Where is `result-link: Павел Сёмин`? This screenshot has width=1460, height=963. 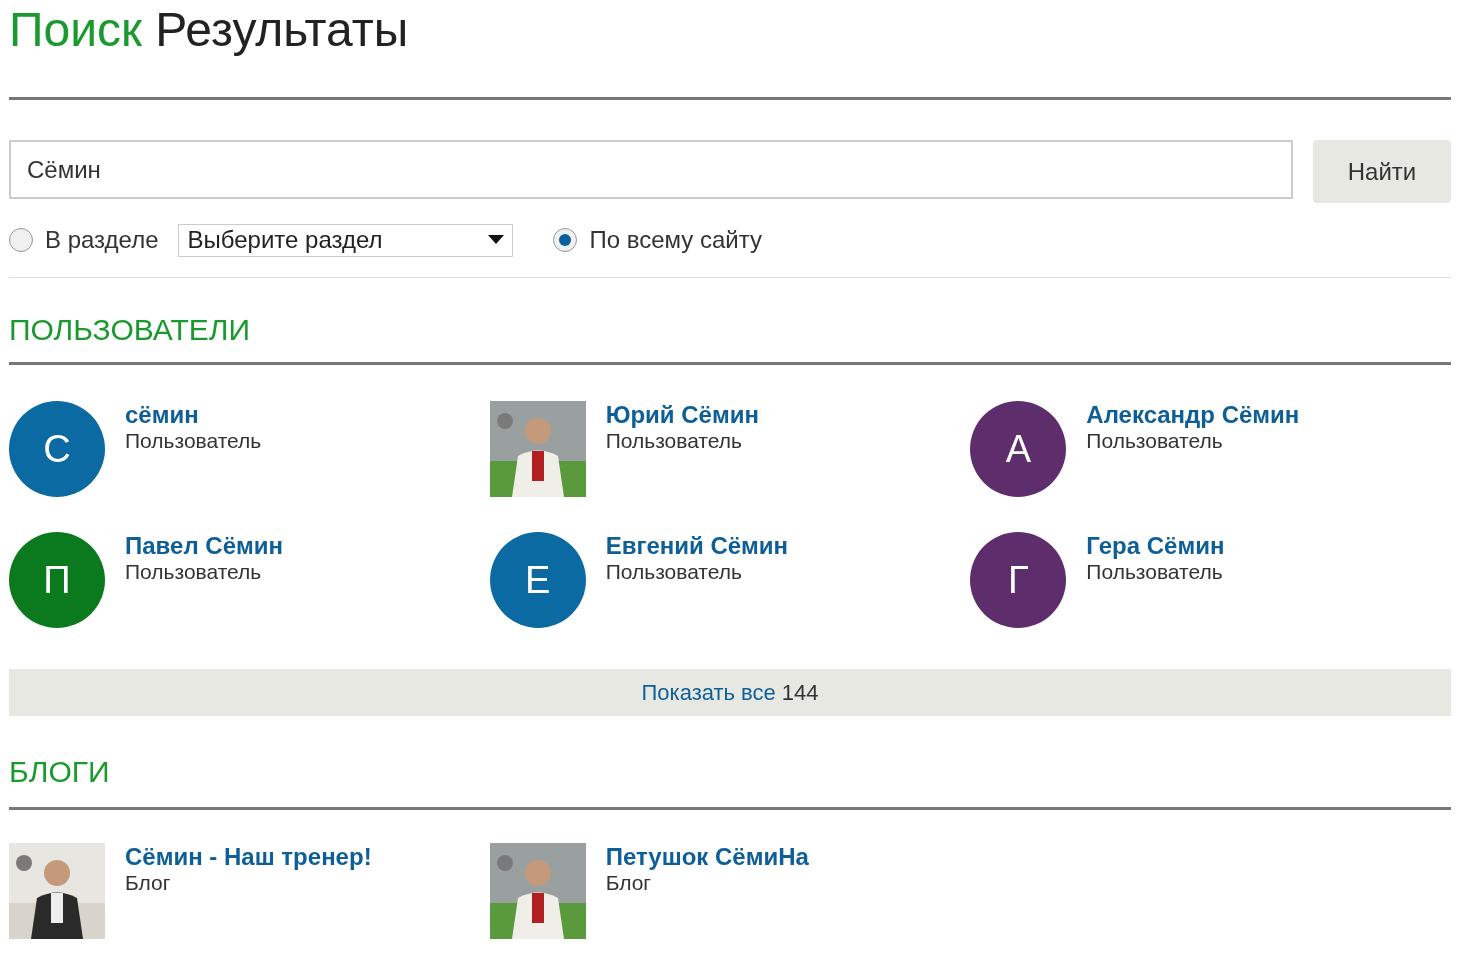 result-link: Павел Сёмин is located at coordinates (204, 546).